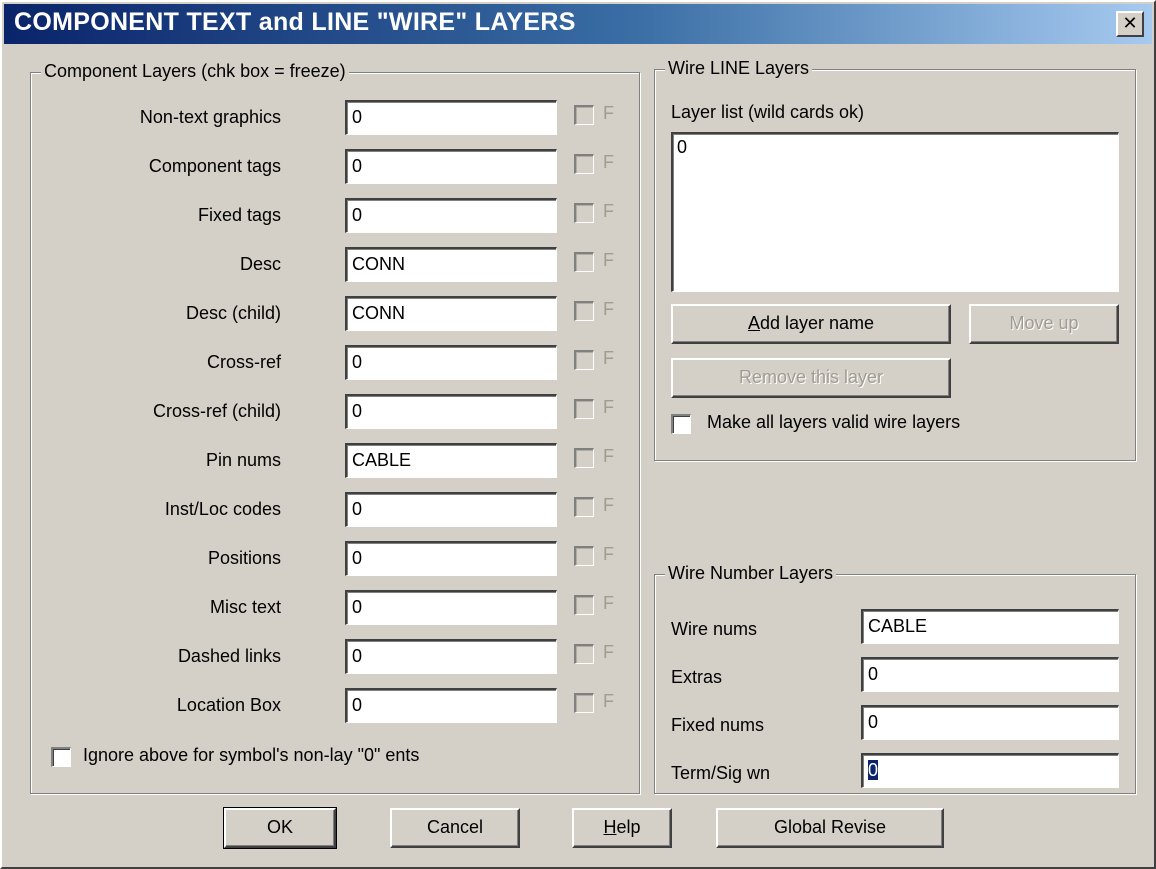  I want to click on layer-list-items: 0, so click(895, 147).